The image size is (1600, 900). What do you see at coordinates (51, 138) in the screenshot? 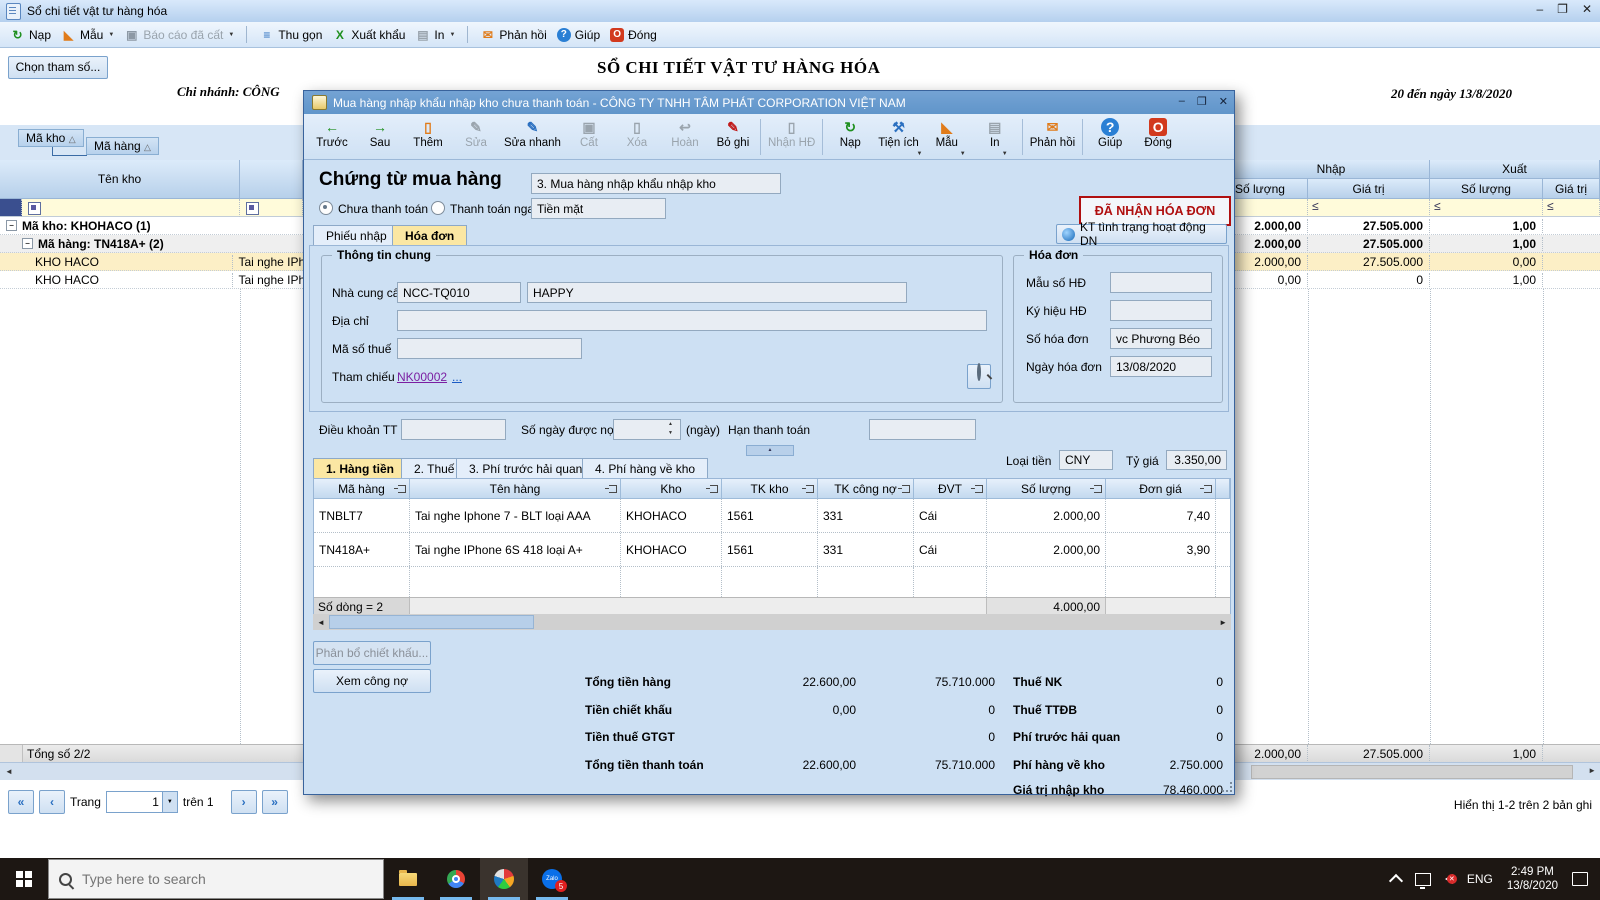
I see `group-by-ma-kho-button: Mã kho △` at bounding box center [51, 138].